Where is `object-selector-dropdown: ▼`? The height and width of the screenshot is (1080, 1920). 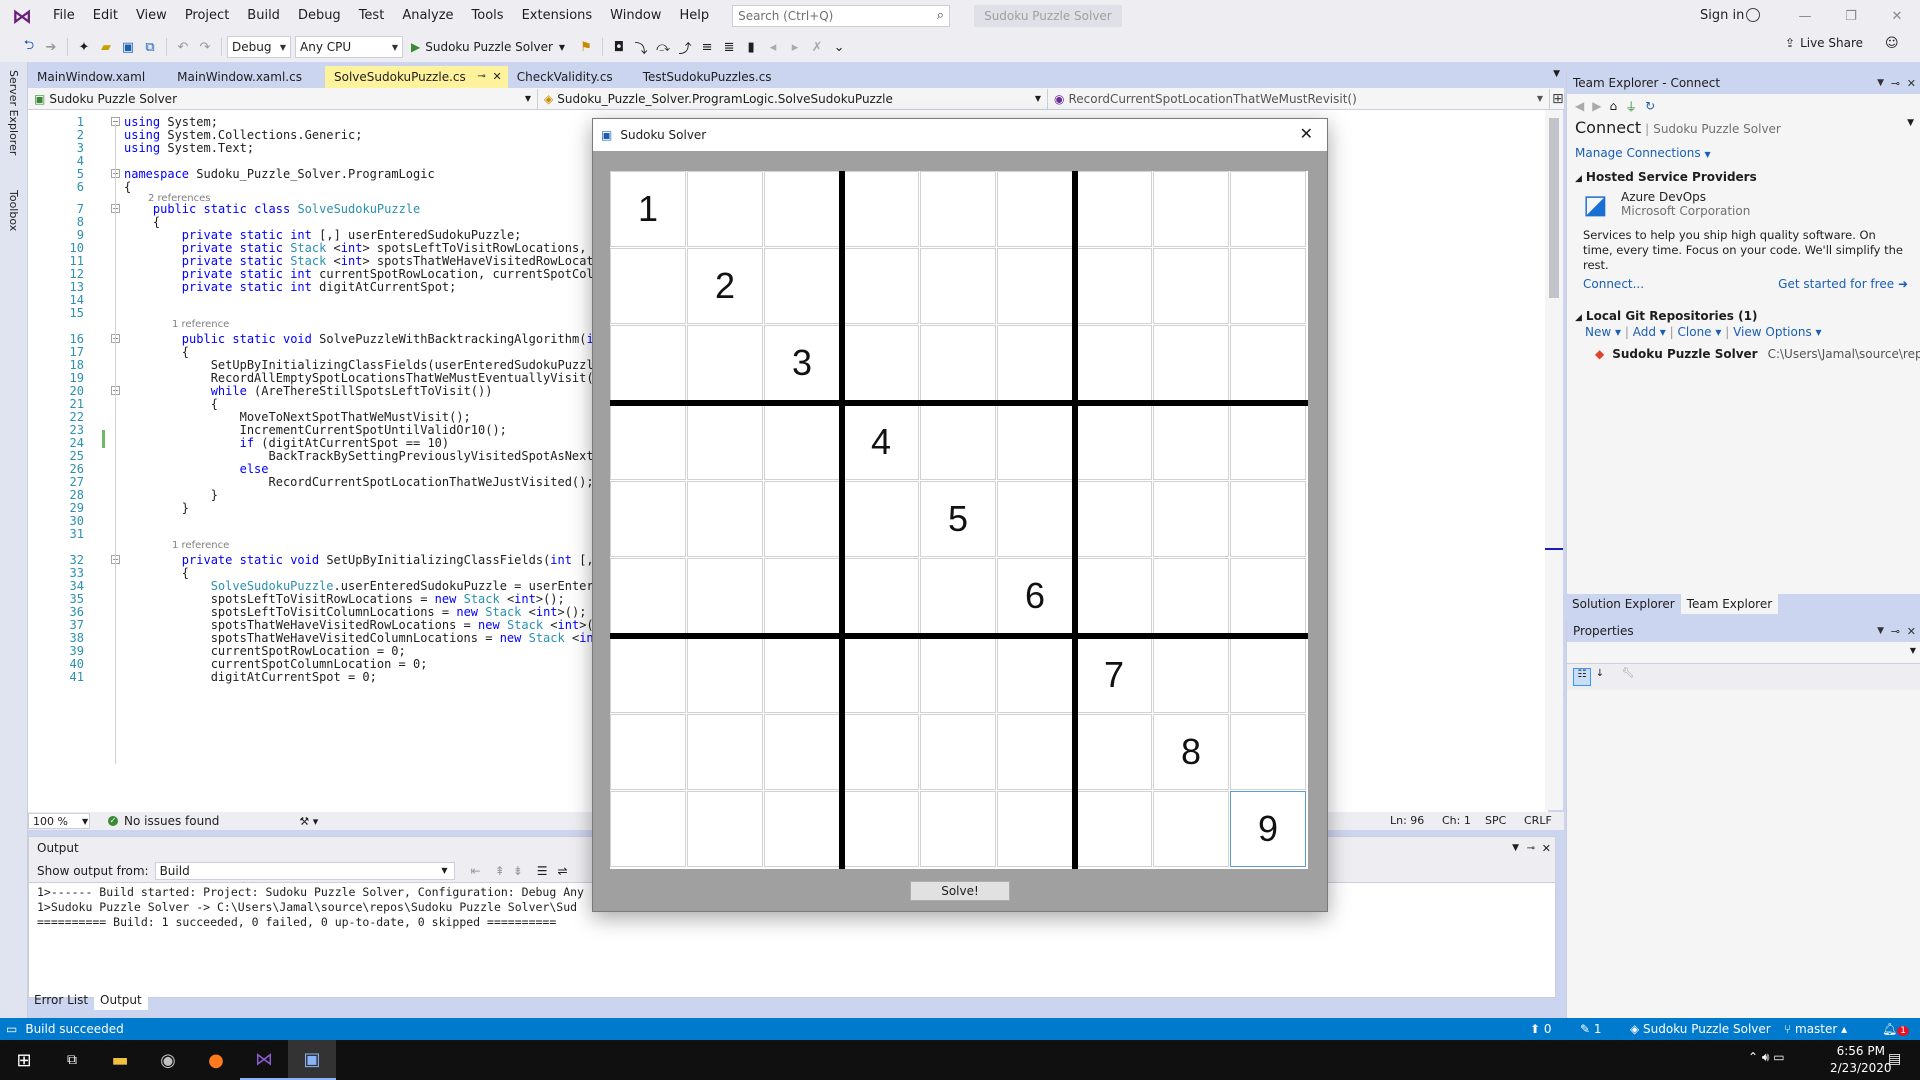 object-selector-dropdown: ▼ is located at coordinates (1743, 653).